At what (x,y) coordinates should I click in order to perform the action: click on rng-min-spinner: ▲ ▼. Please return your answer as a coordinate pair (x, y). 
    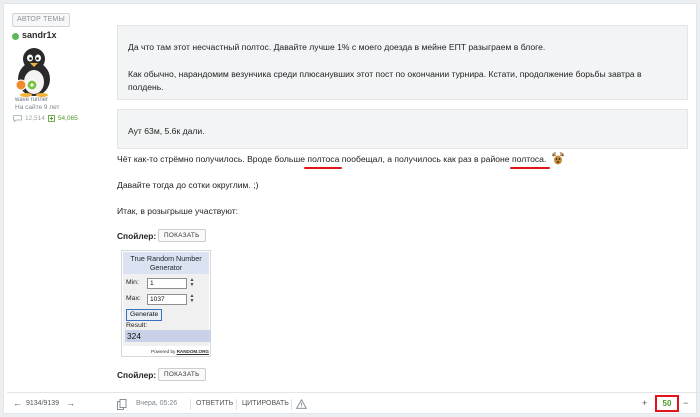
    Looking at the image, I should click on (192, 283).